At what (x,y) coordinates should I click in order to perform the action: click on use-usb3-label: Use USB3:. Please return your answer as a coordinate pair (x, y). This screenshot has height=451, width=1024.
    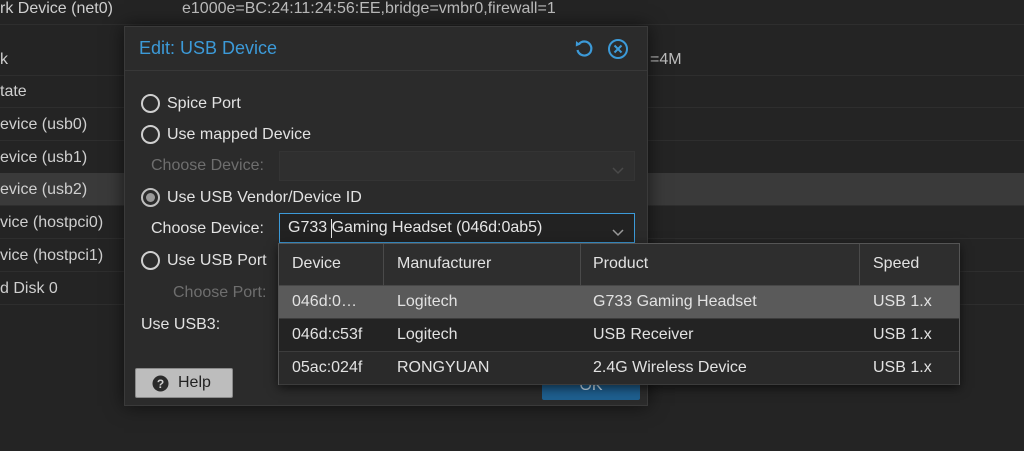
    Looking at the image, I should click on (181, 324).